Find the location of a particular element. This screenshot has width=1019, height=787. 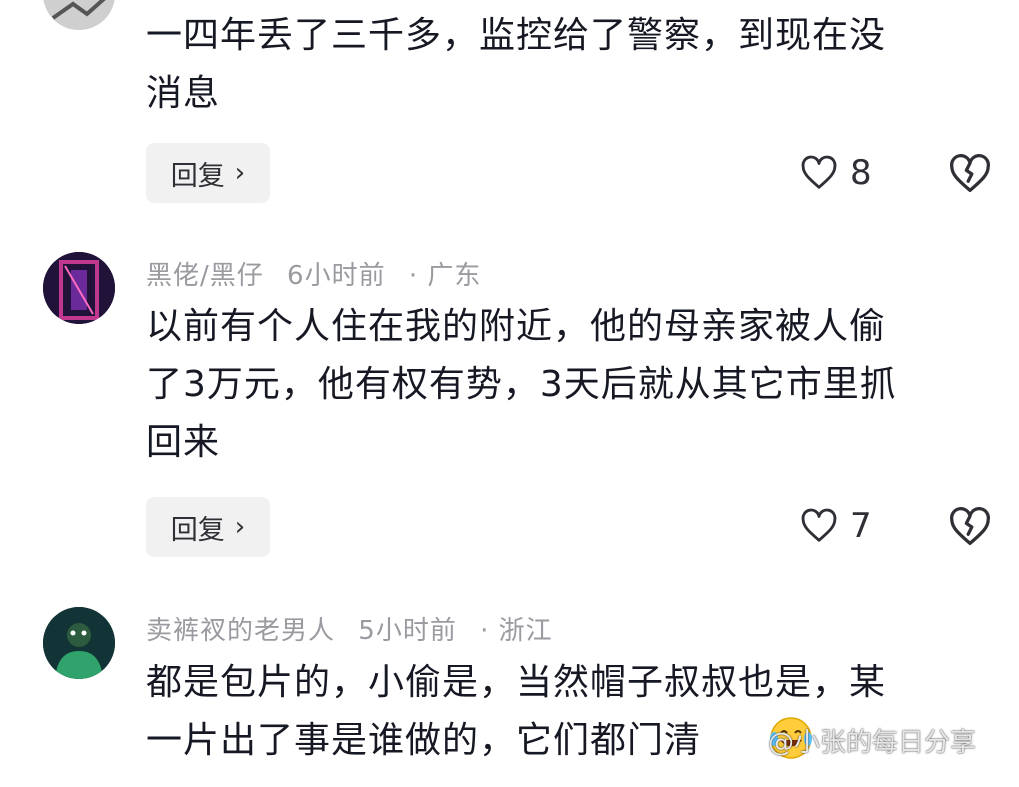

author-name: 黑佬/黑仔 is located at coordinates (205, 276).